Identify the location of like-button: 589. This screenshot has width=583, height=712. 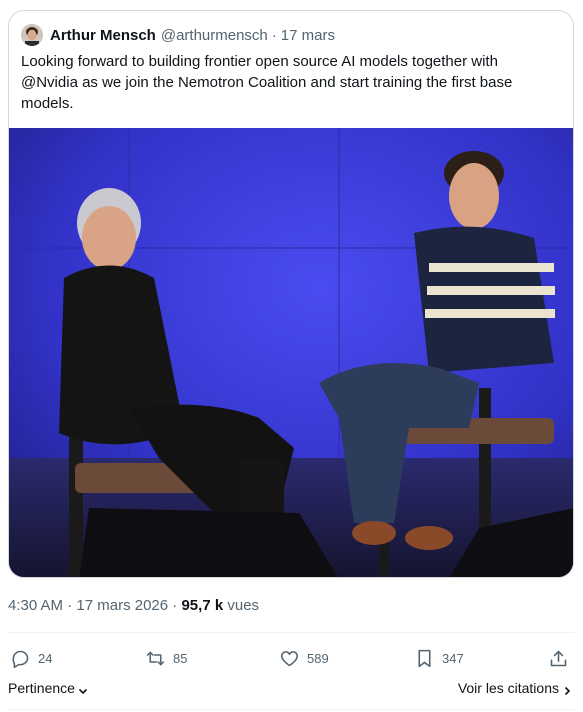
(304, 658).